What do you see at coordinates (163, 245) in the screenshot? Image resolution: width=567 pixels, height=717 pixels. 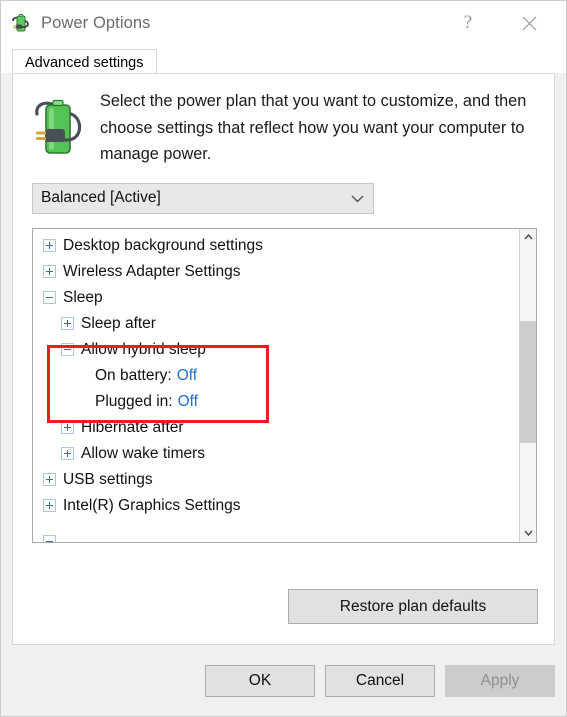 I see `tree-item-label: Desktop background settings` at bounding box center [163, 245].